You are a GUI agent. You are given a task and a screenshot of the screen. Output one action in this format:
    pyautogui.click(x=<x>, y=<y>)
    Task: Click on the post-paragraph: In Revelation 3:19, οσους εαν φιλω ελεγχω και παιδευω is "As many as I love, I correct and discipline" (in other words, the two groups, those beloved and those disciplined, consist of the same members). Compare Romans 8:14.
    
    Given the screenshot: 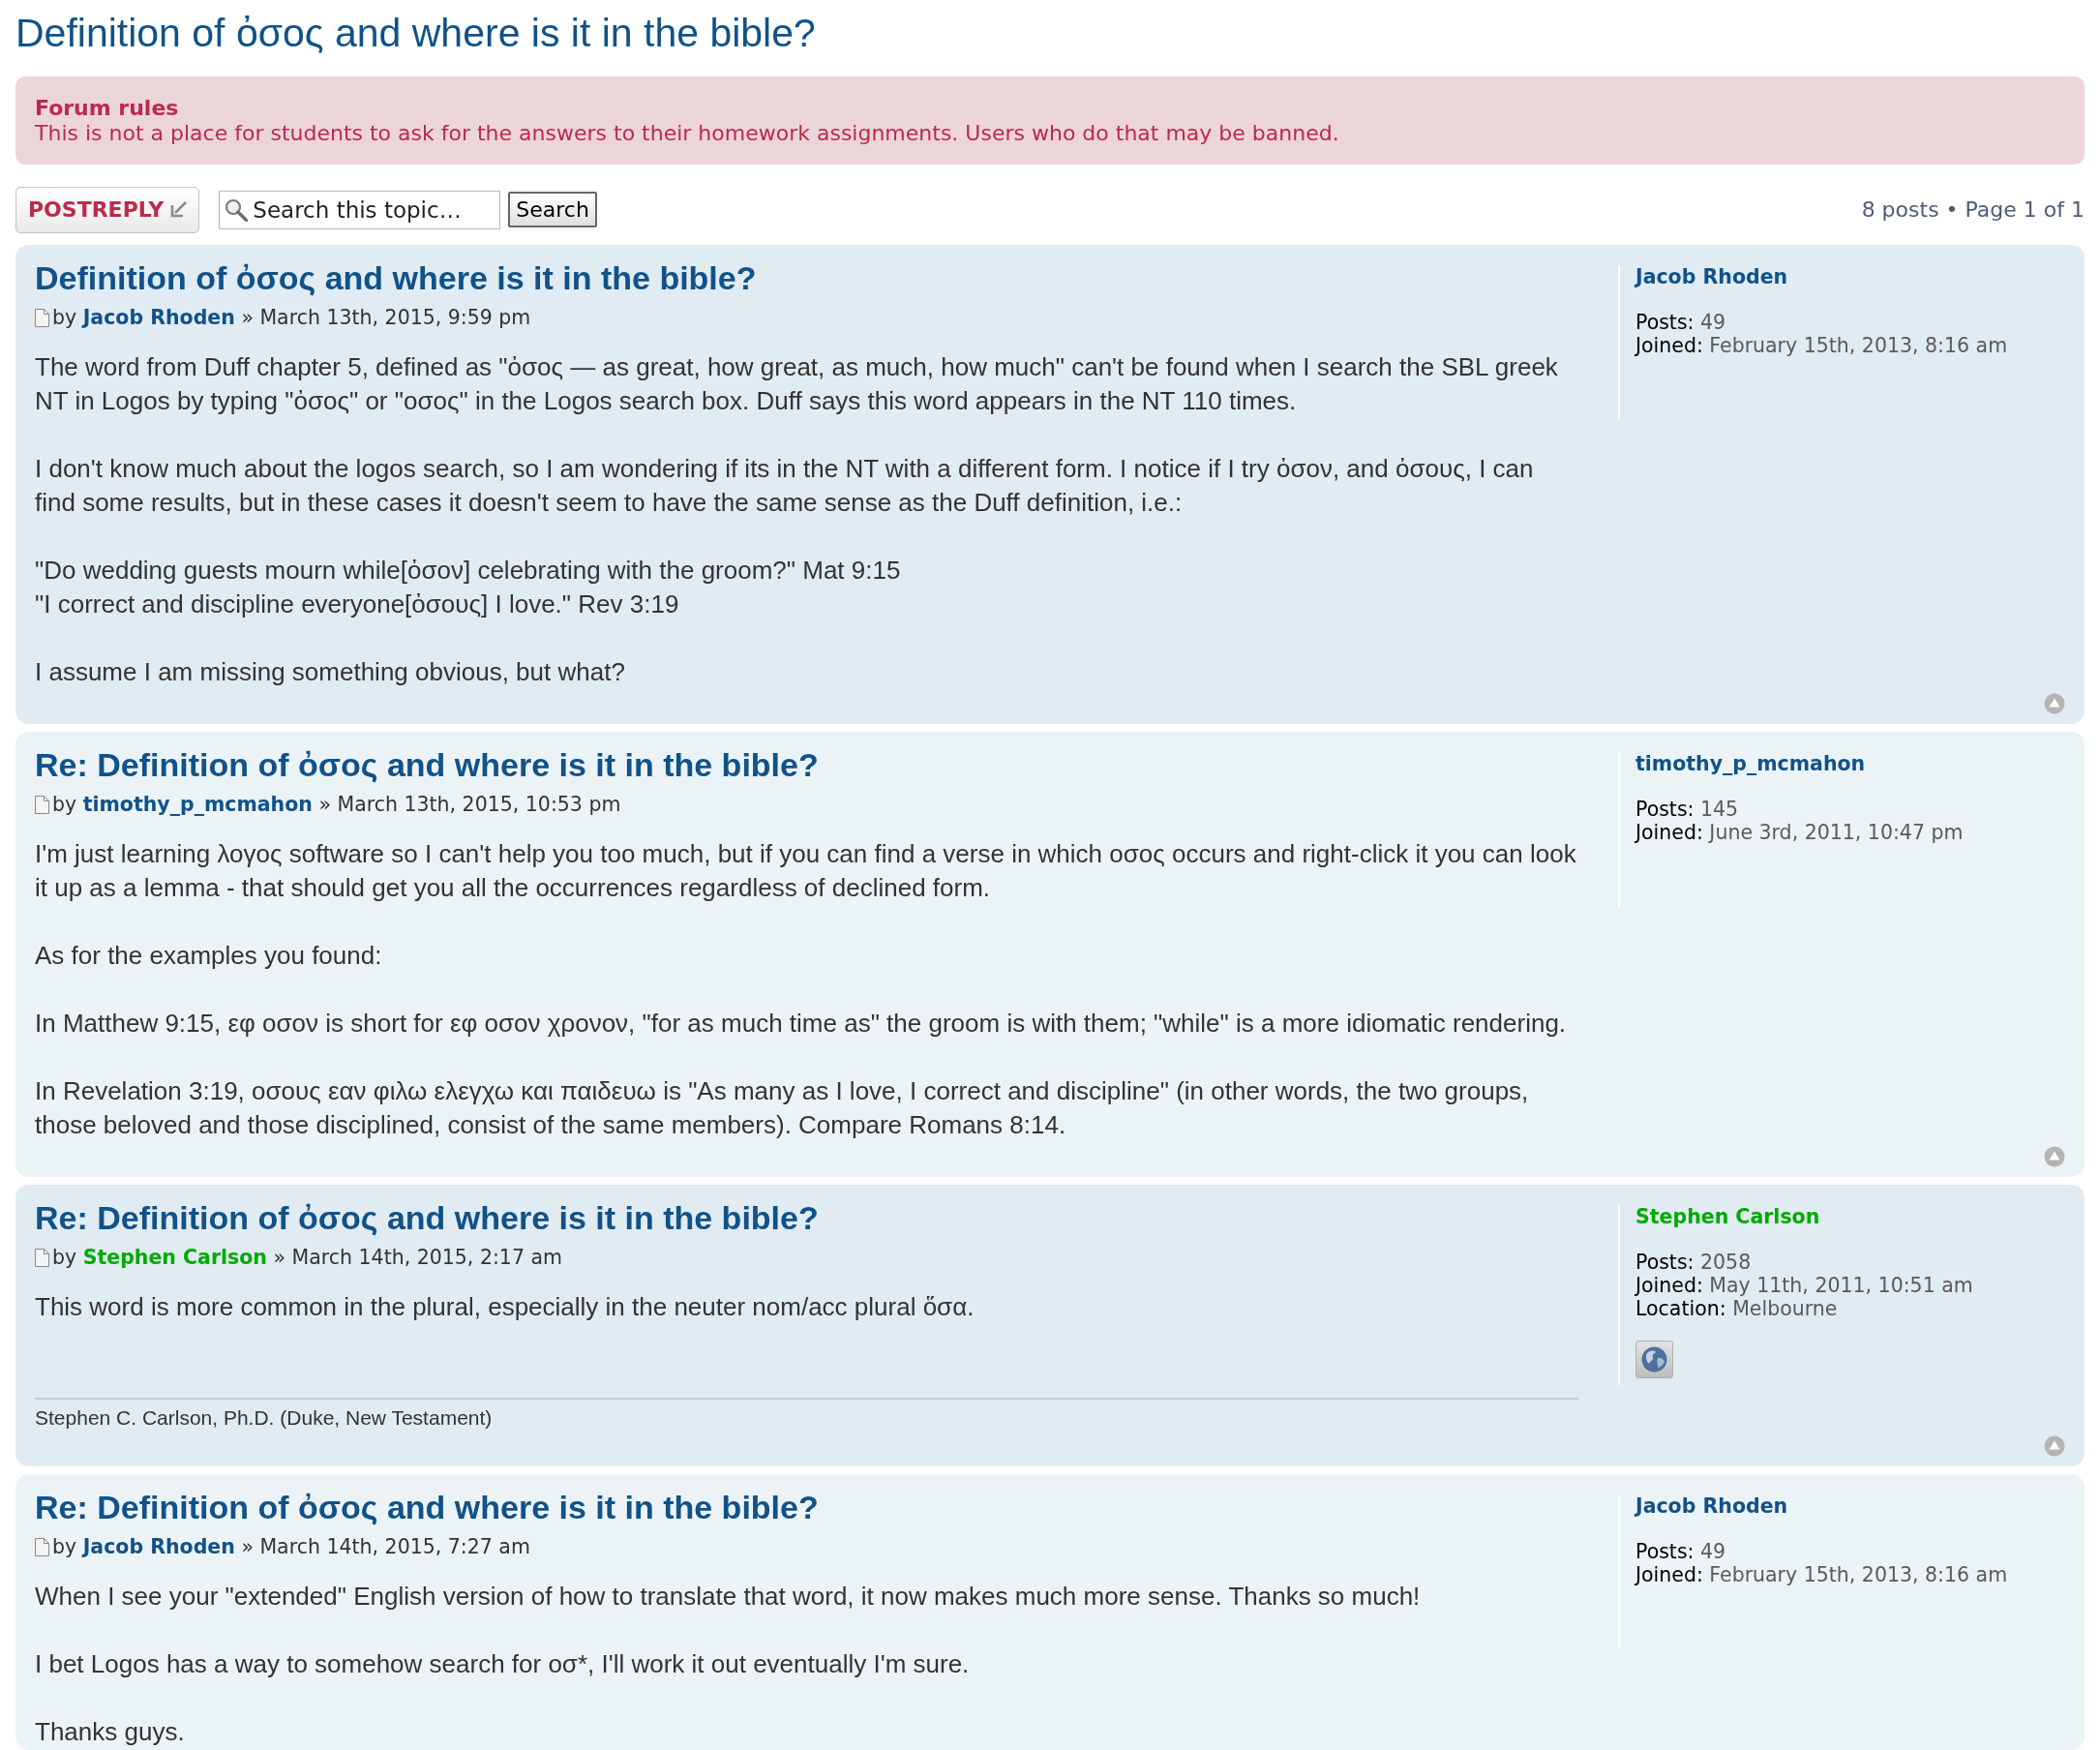 What is the action you would take?
    pyautogui.click(x=783, y=1108)
    